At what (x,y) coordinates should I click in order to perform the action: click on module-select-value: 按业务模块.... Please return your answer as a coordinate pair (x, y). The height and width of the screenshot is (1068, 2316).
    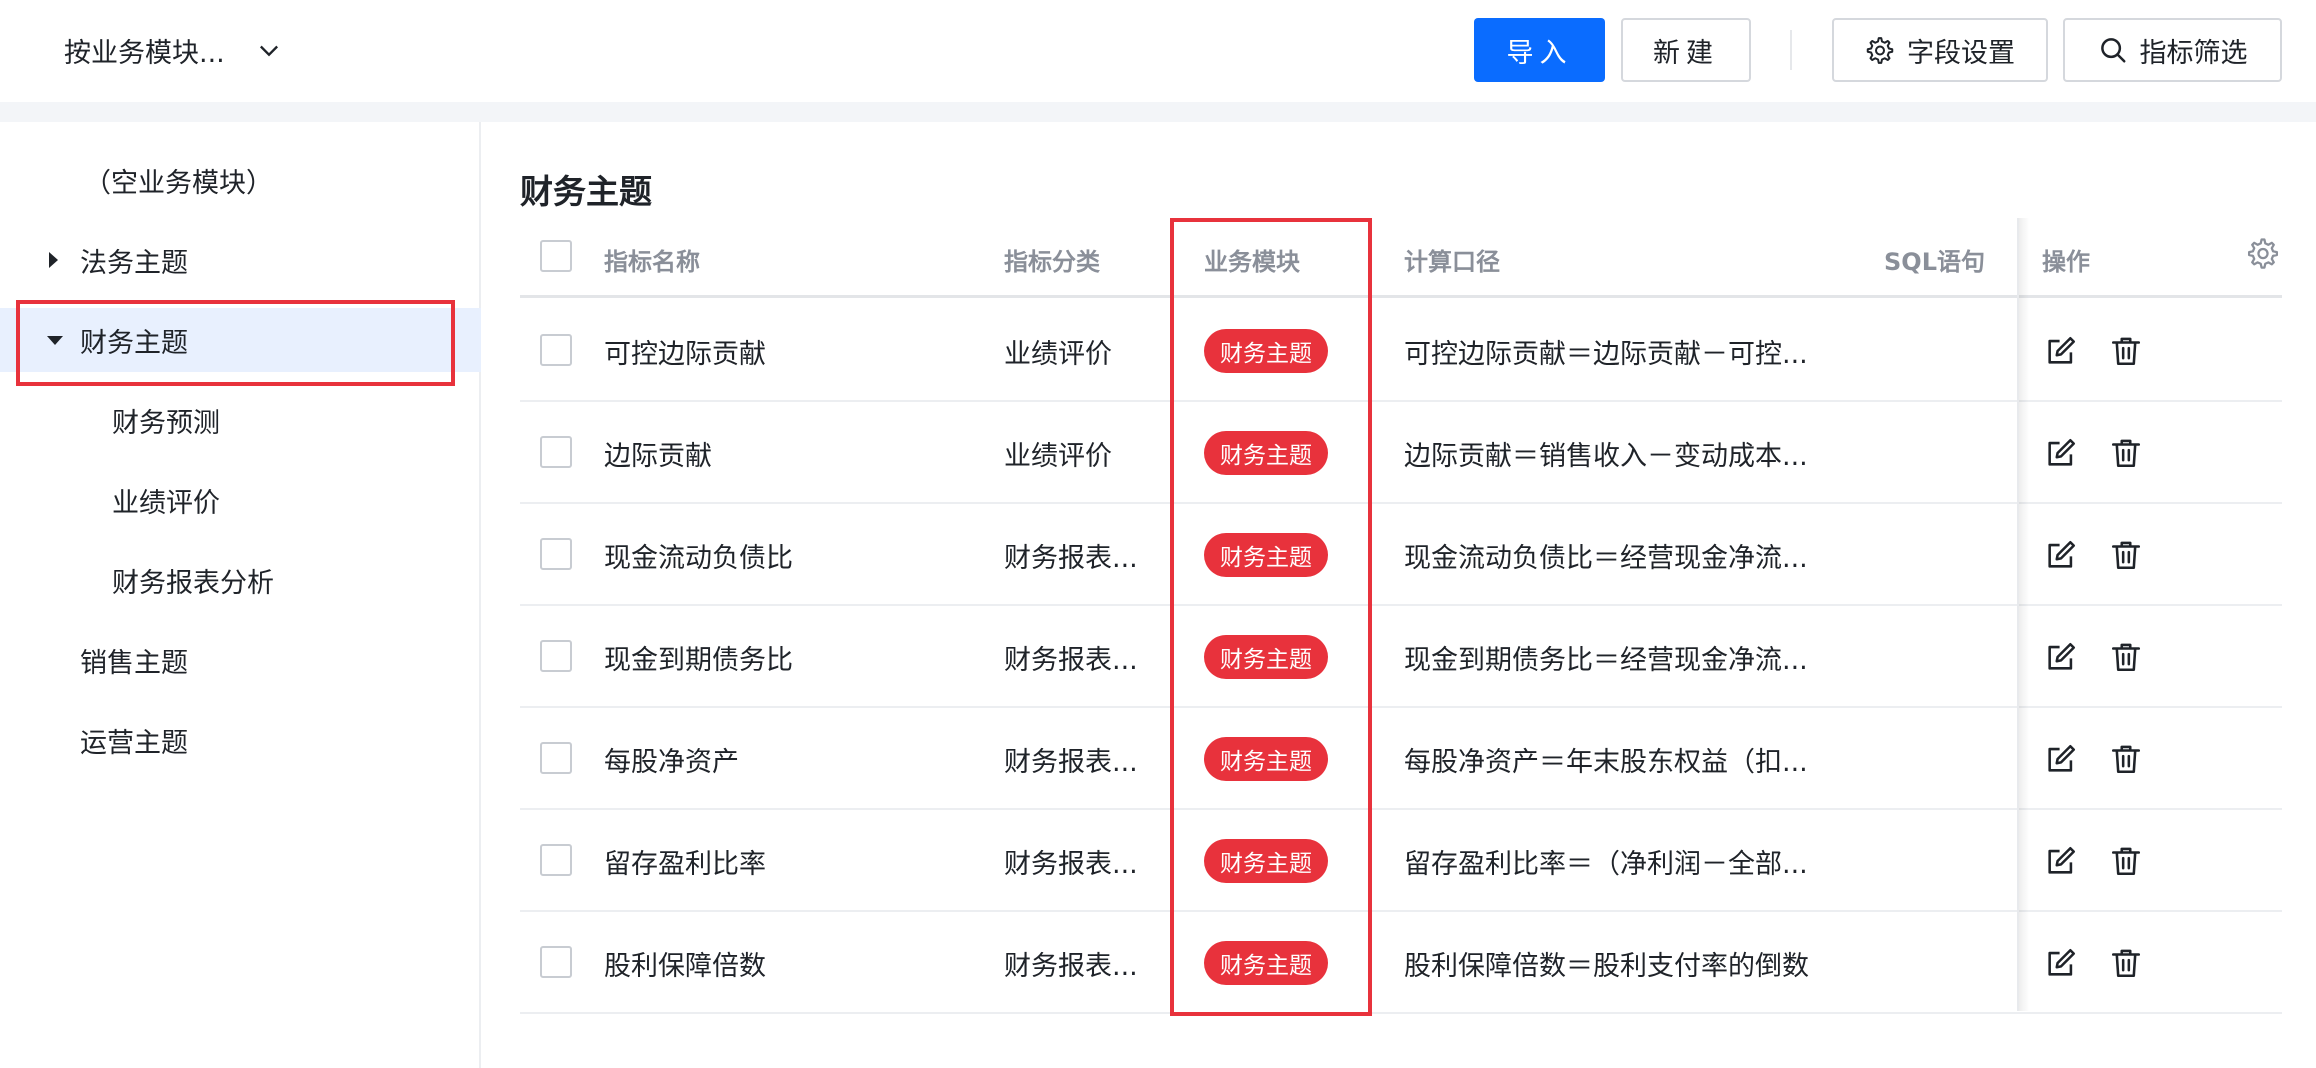
    Looking at the image, I should click on (144, 53).